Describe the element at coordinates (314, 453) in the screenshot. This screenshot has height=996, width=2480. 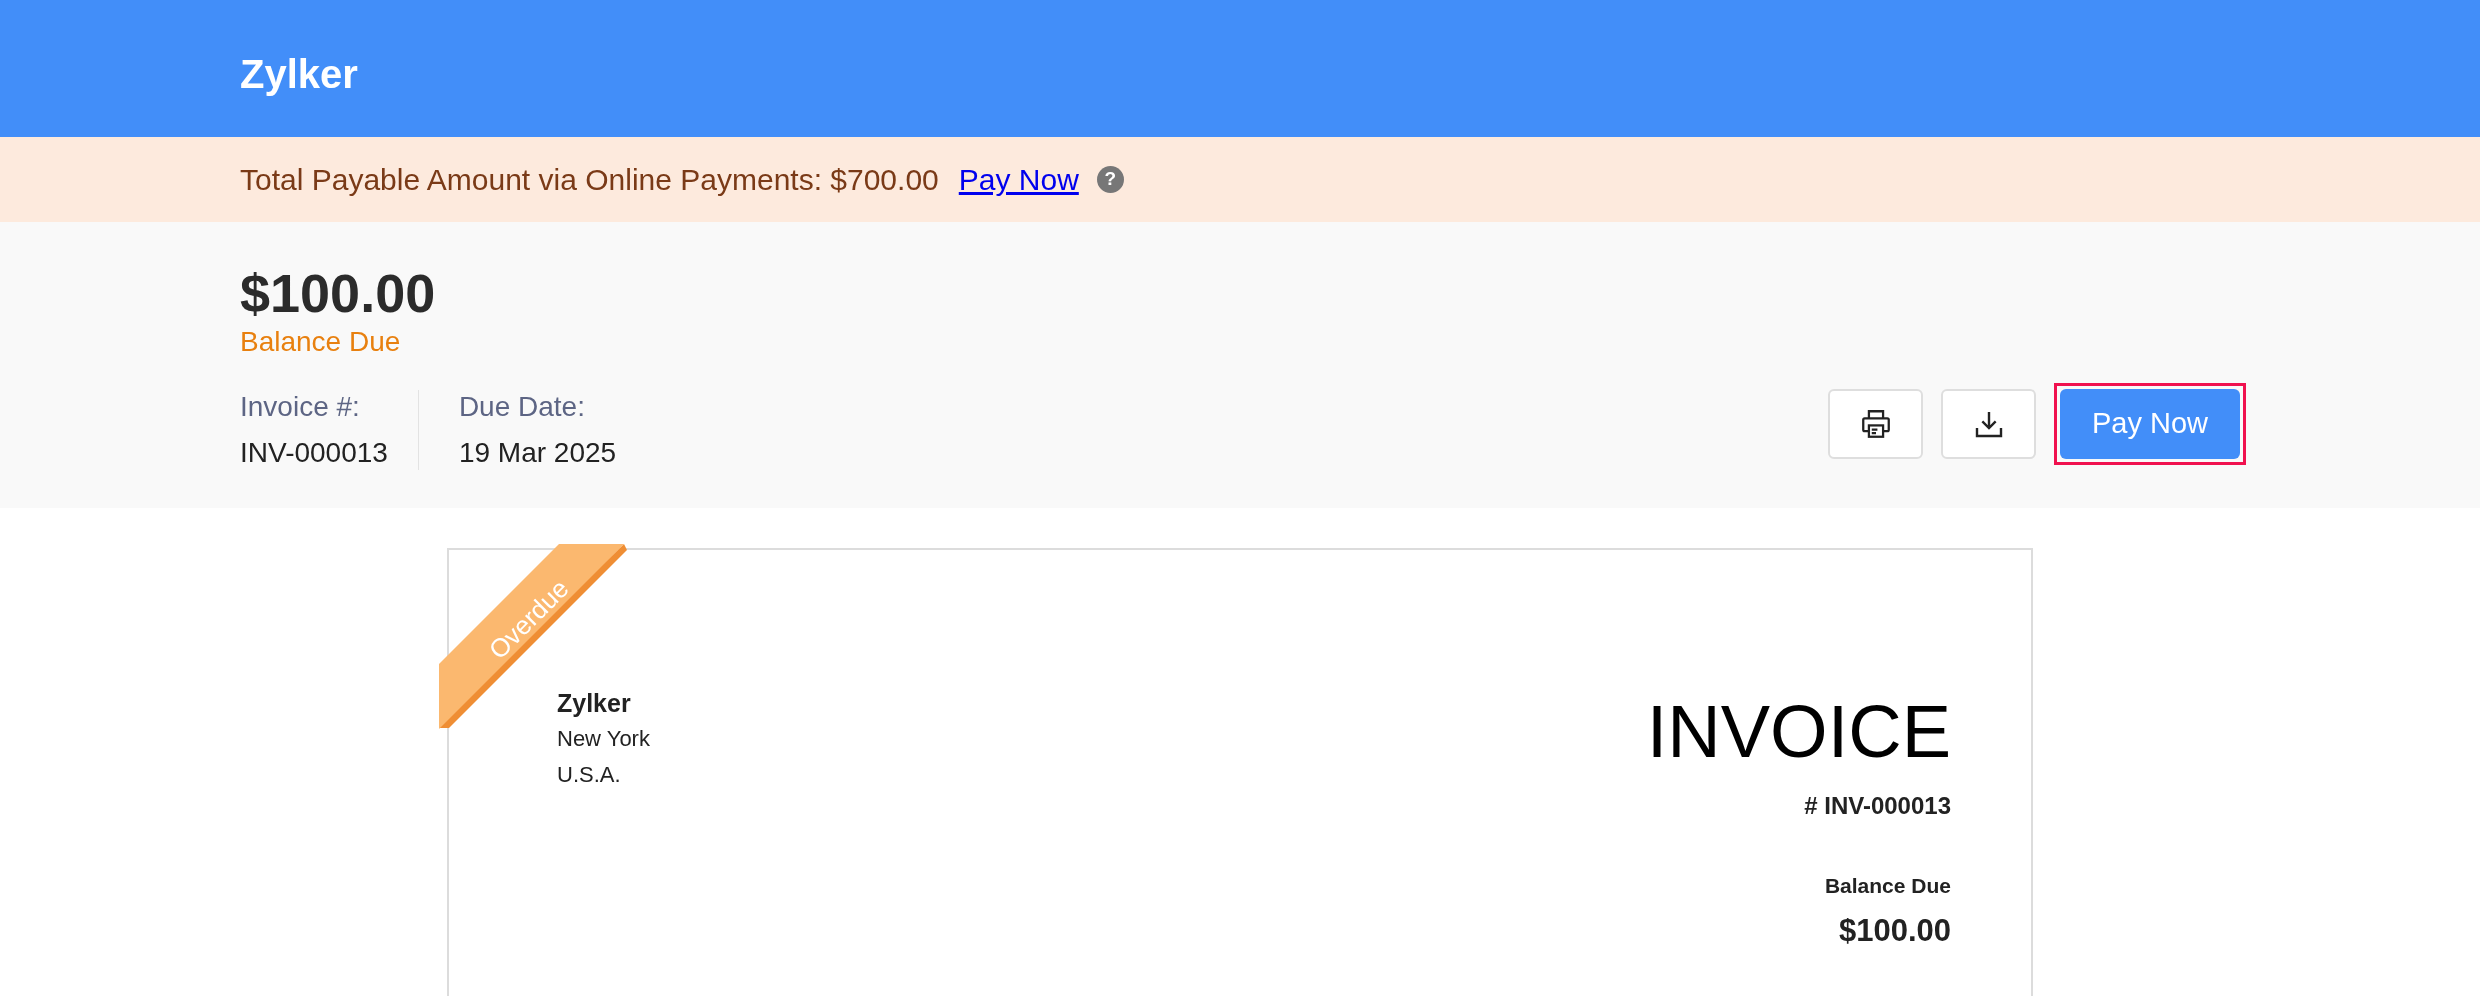
I see `field-value: INV-000013` at that location.